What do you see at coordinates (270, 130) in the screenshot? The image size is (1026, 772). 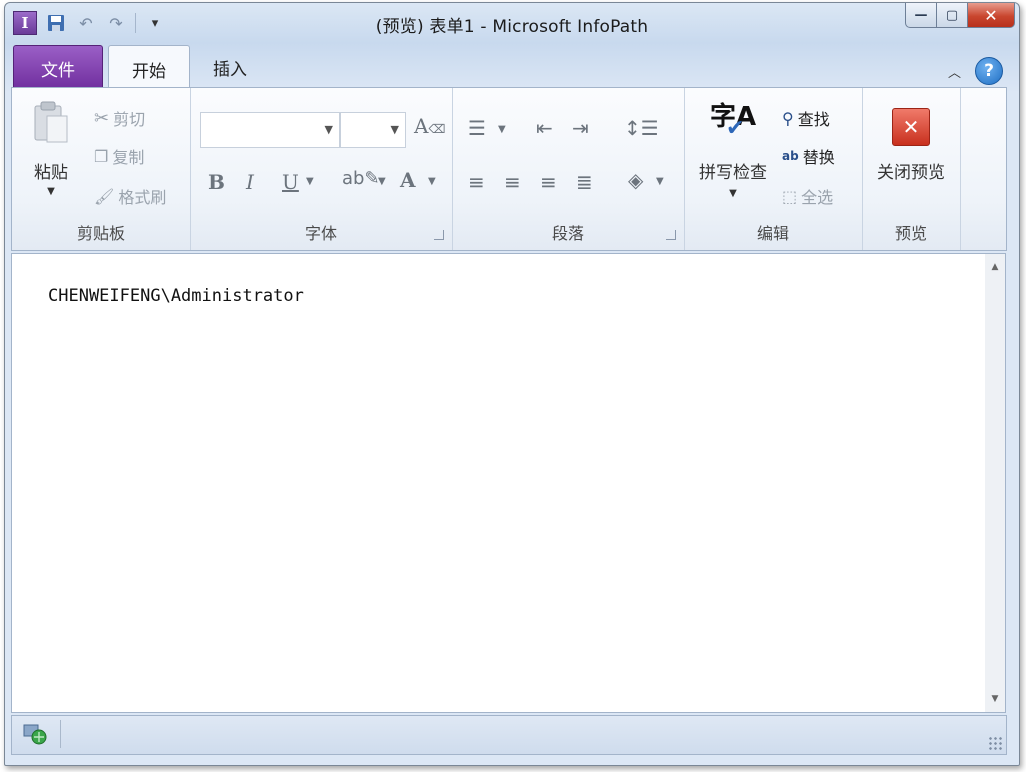 I see `font-name-combo: ▼` at bounding box center [270, 130].